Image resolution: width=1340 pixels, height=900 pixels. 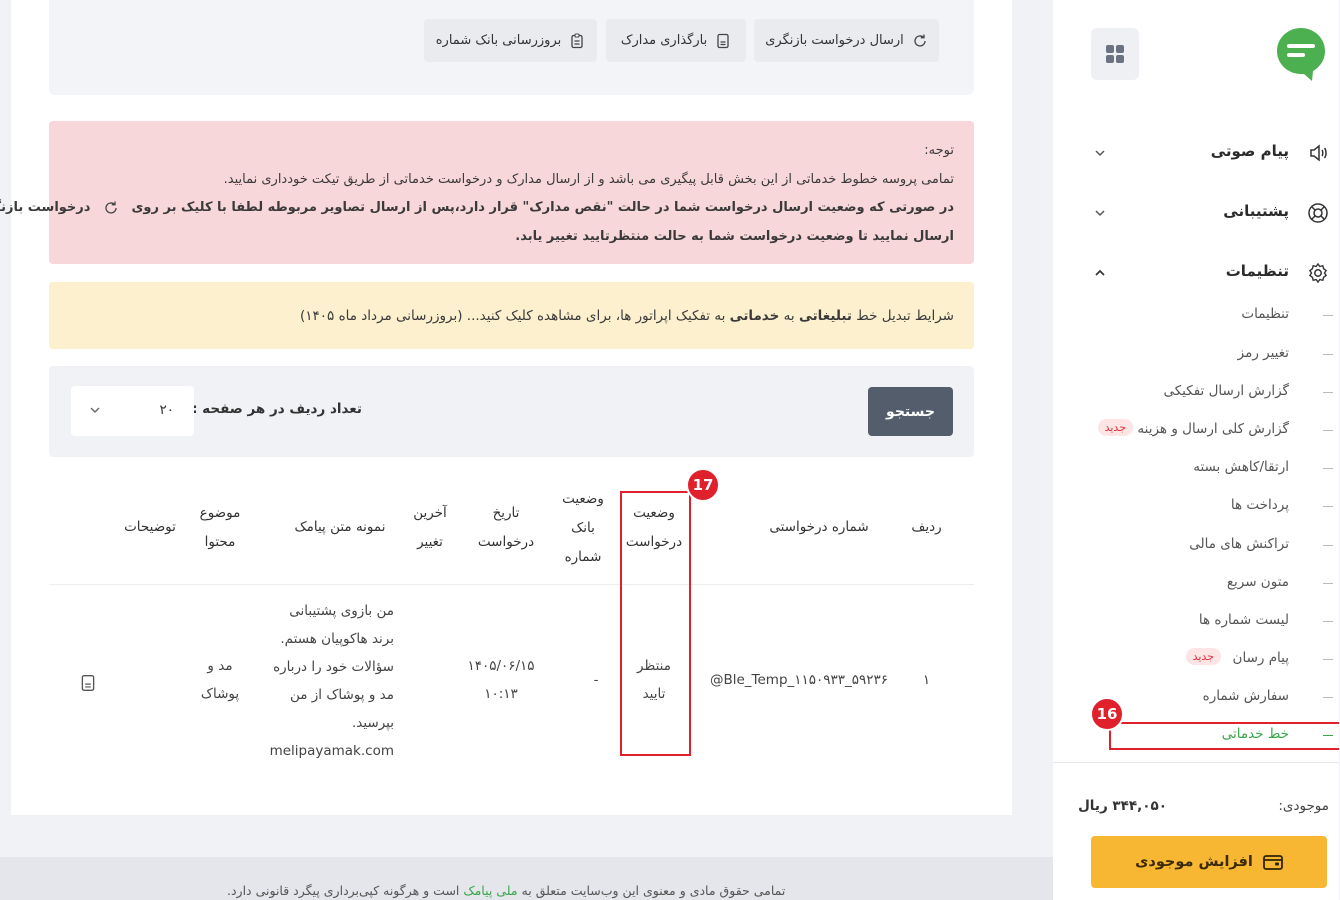 I want to click on cell-sms-2: برند هاکوپیان هستم., so click(x=338, y=639).